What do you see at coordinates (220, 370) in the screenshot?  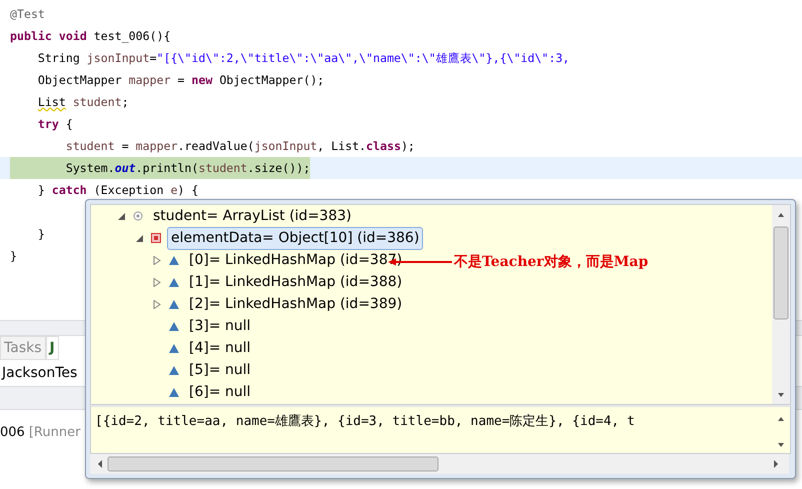 I see `variable-node: [5]= null` at bounding box center [220, 370].